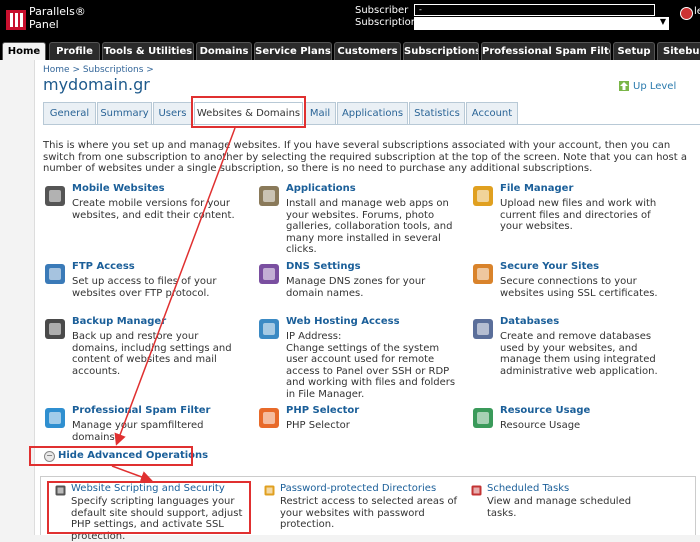 This screenshot has width=700, height=542. Describe the element at coordinates (540, 425) in the screenshot. I see `tool-description: Resource Usage` at that location.